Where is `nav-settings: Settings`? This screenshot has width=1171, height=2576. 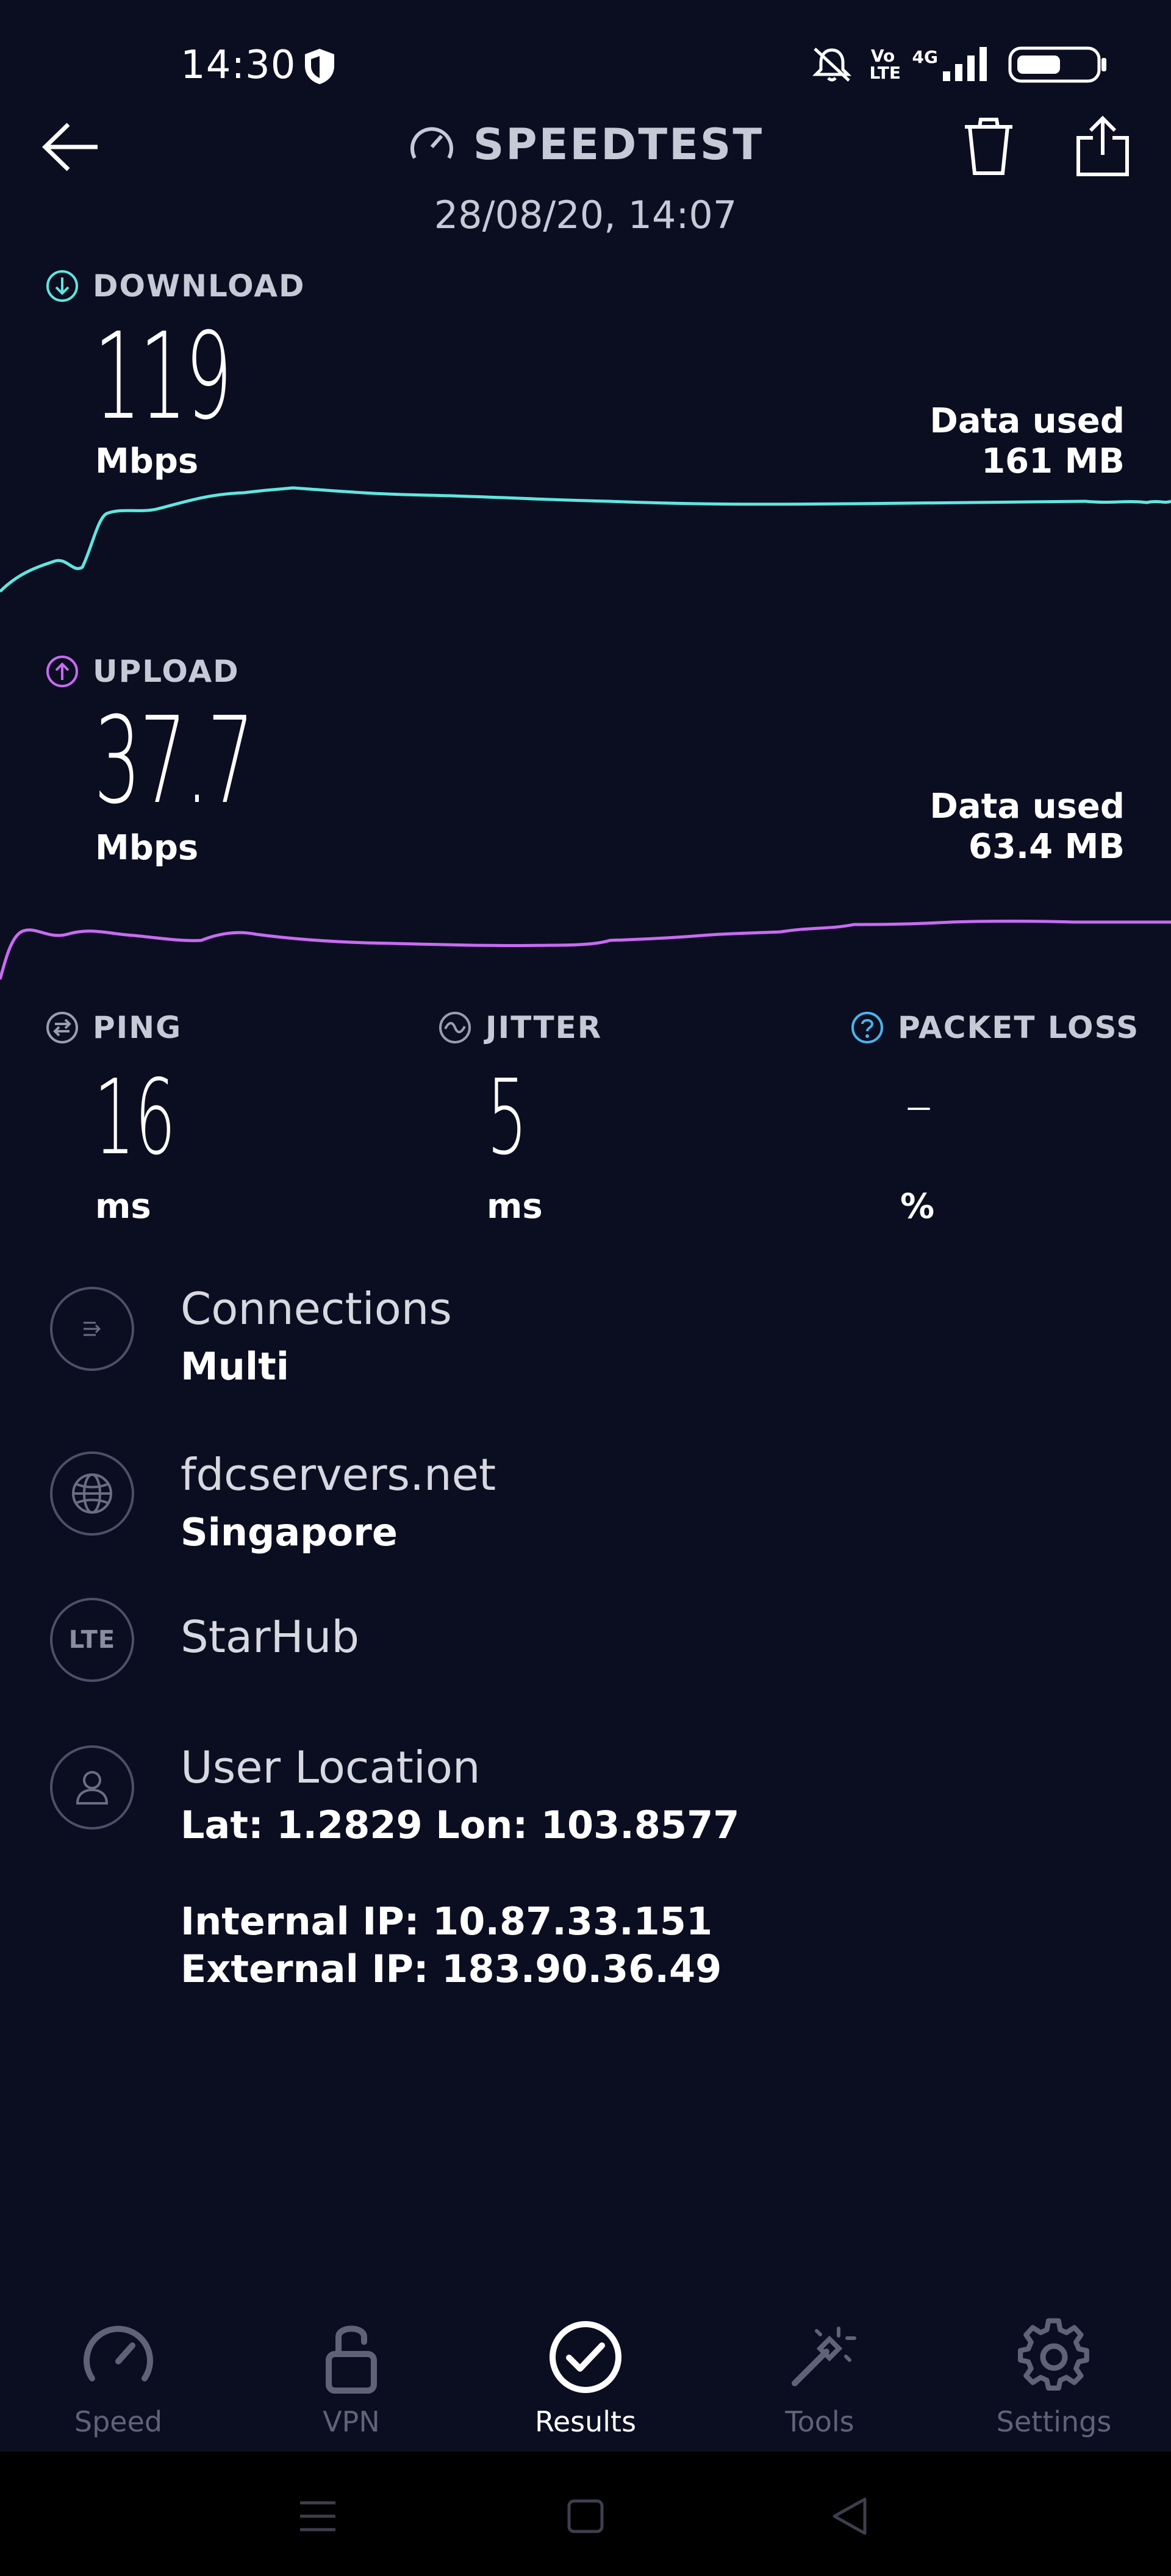 nav-settings: Settings is located at coordinates (1053, 2359).